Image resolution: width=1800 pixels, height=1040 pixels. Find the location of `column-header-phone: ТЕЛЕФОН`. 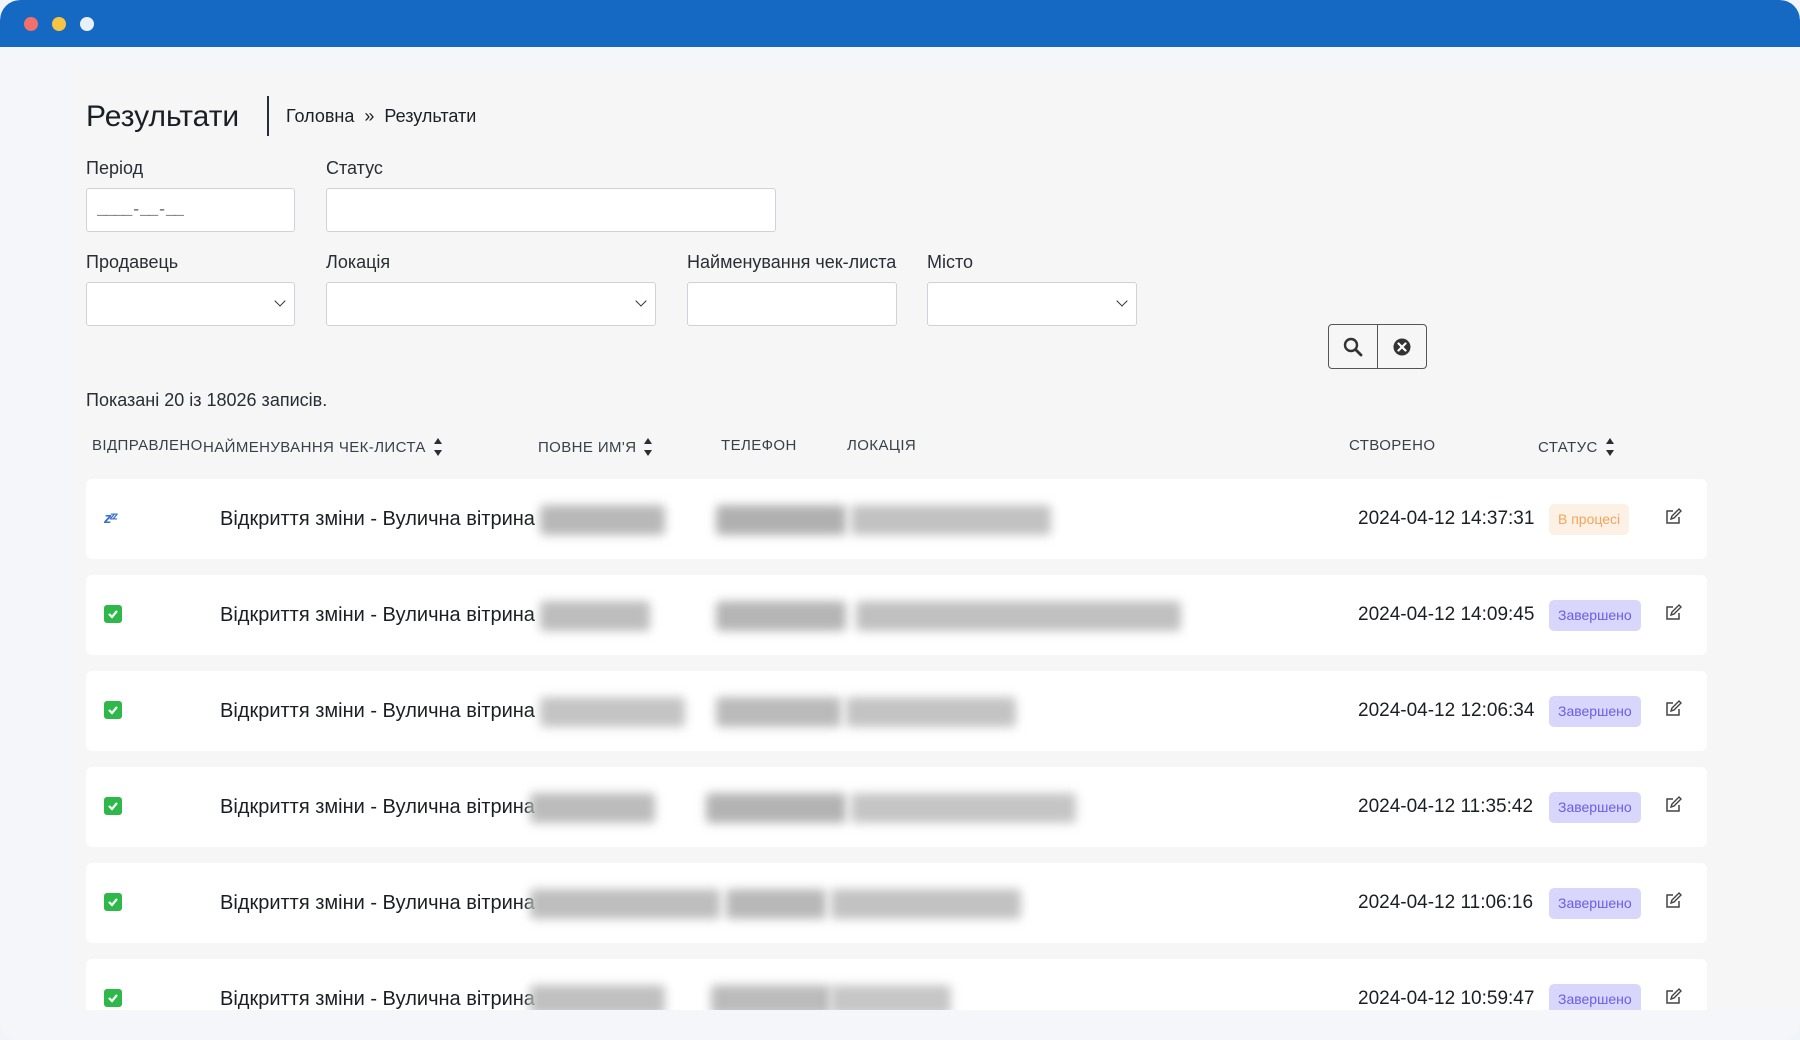

column-header-phone: ТЕЛЕФОН is located at coordinates (759, 445).